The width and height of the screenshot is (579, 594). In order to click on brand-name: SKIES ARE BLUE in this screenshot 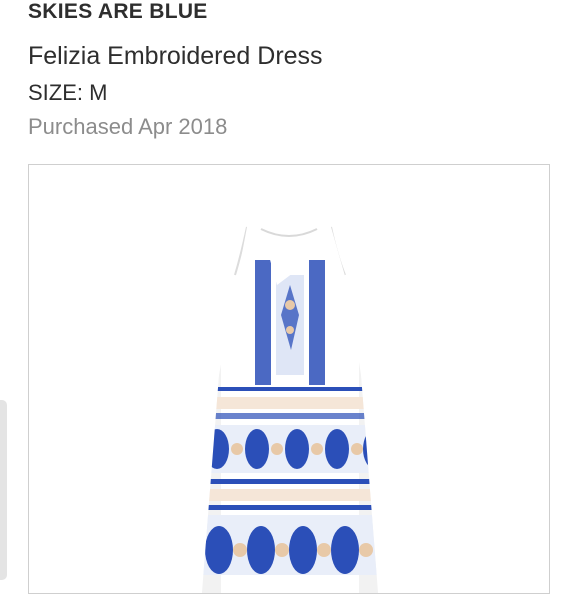, I will do `click(118, 11)`.